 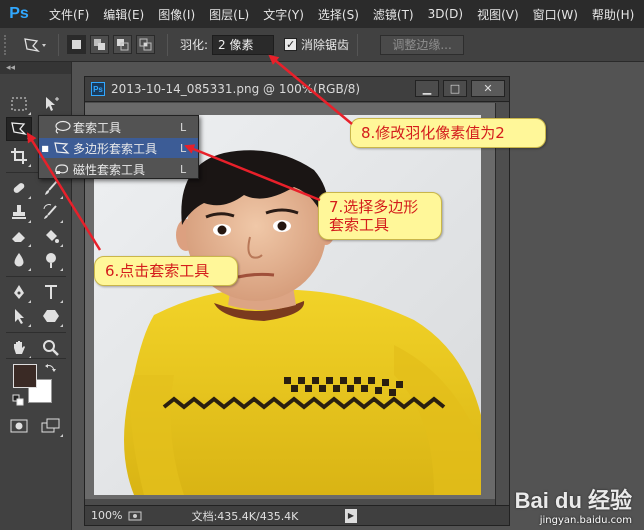 I want to click on shape-tool, so click(x=51, y=316).